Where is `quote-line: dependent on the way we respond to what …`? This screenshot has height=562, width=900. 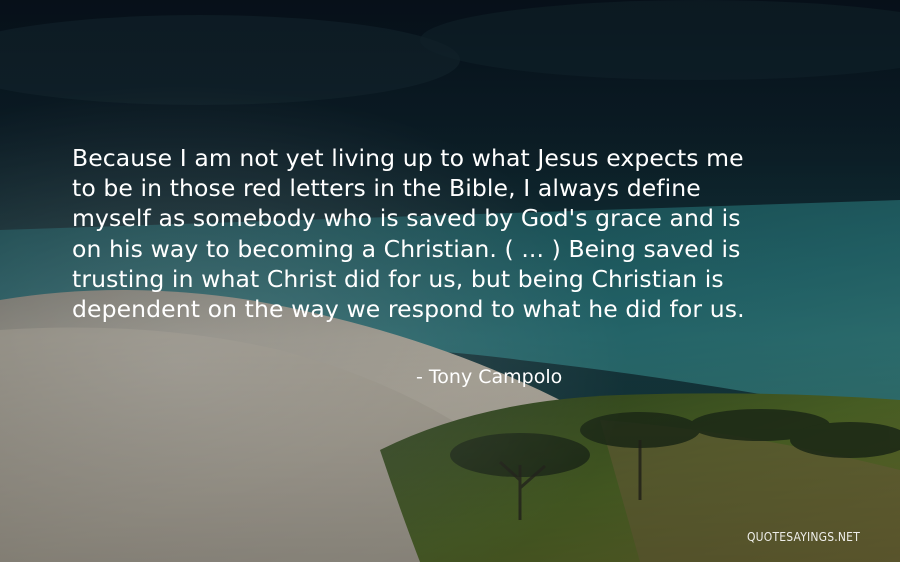
quote-line: dependent on the way we respond to what … is located at coordinates (408, 309).